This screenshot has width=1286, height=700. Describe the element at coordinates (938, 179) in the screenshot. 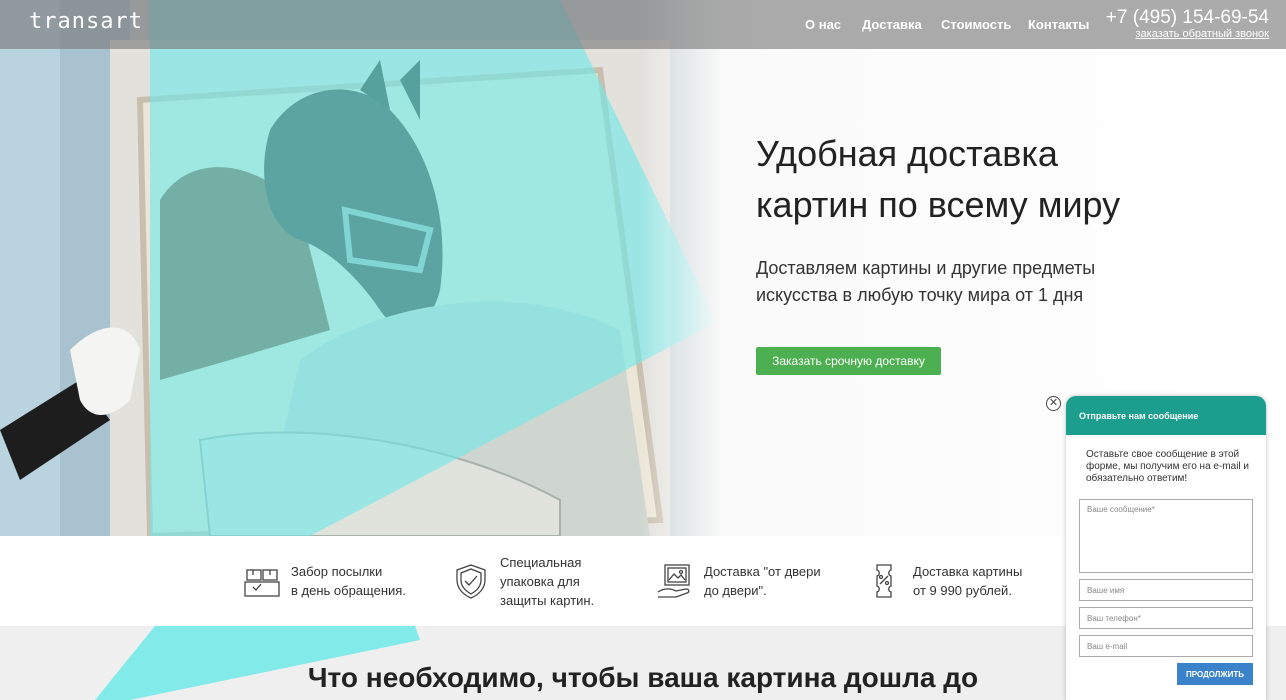

I see `hero-title: Удобная доставка картин по всему миру` at that location.